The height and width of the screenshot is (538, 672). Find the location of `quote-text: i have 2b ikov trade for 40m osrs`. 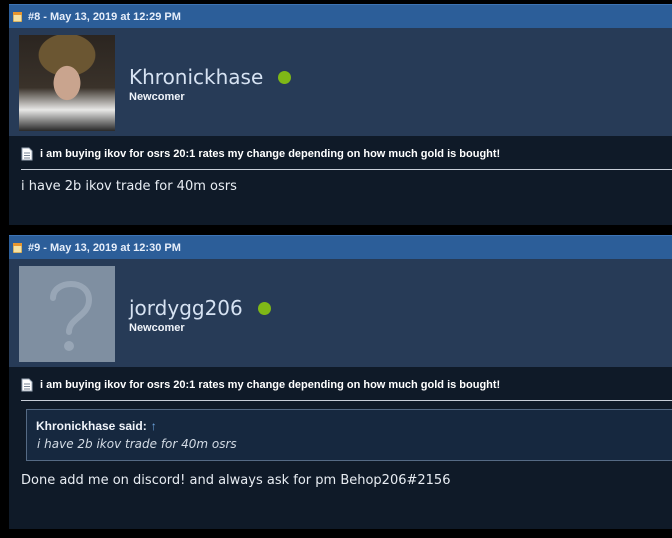

quote-text: i have 2b ikov trade for 40m osrs is located at coordinates (137, 444).